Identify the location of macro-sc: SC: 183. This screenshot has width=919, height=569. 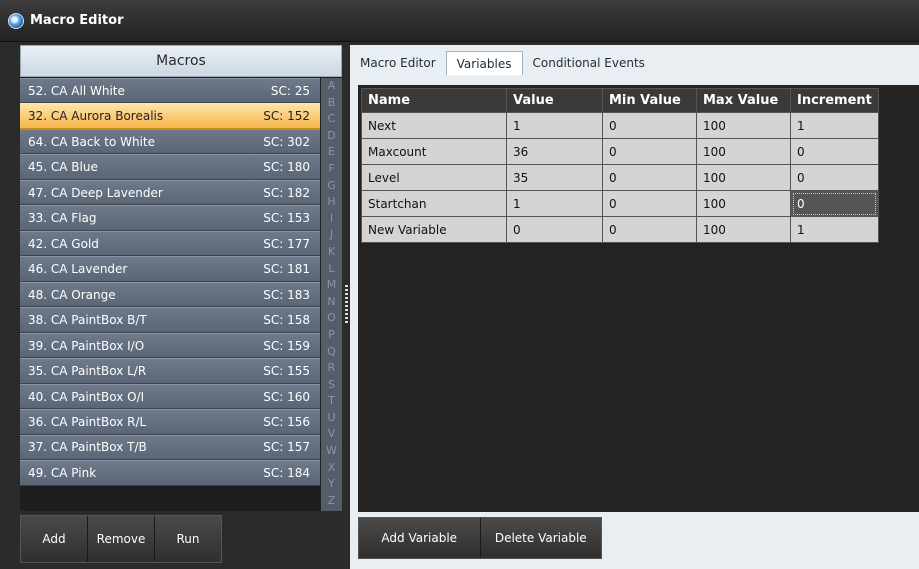
(286, 294).